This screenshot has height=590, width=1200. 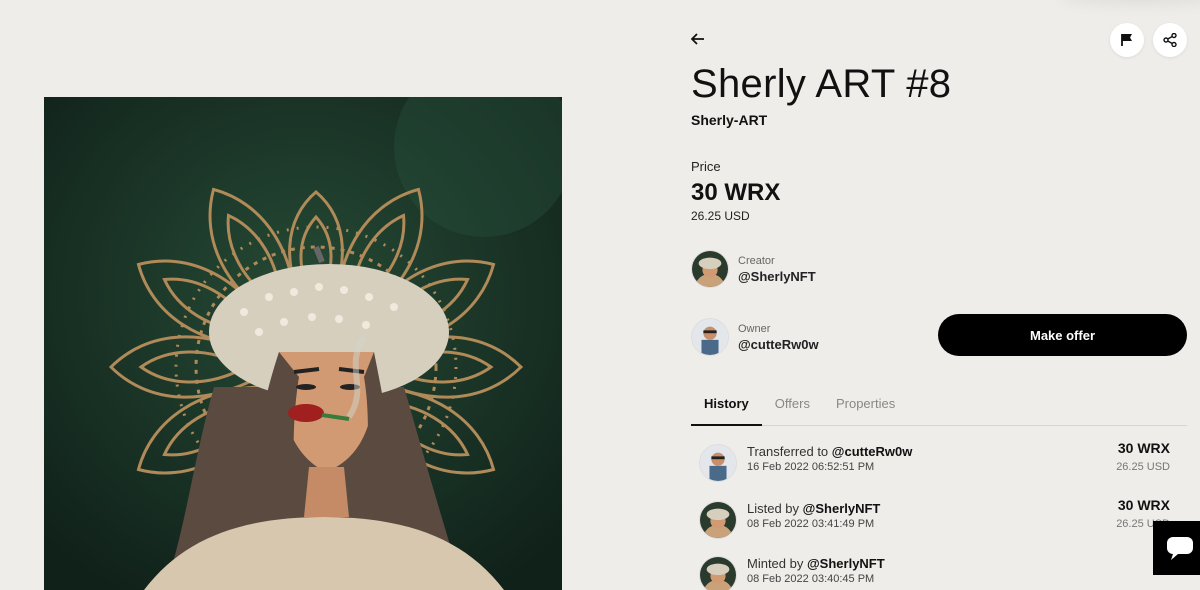 I want to click on price-value: 30 WRX, so click(x=736, y=192).